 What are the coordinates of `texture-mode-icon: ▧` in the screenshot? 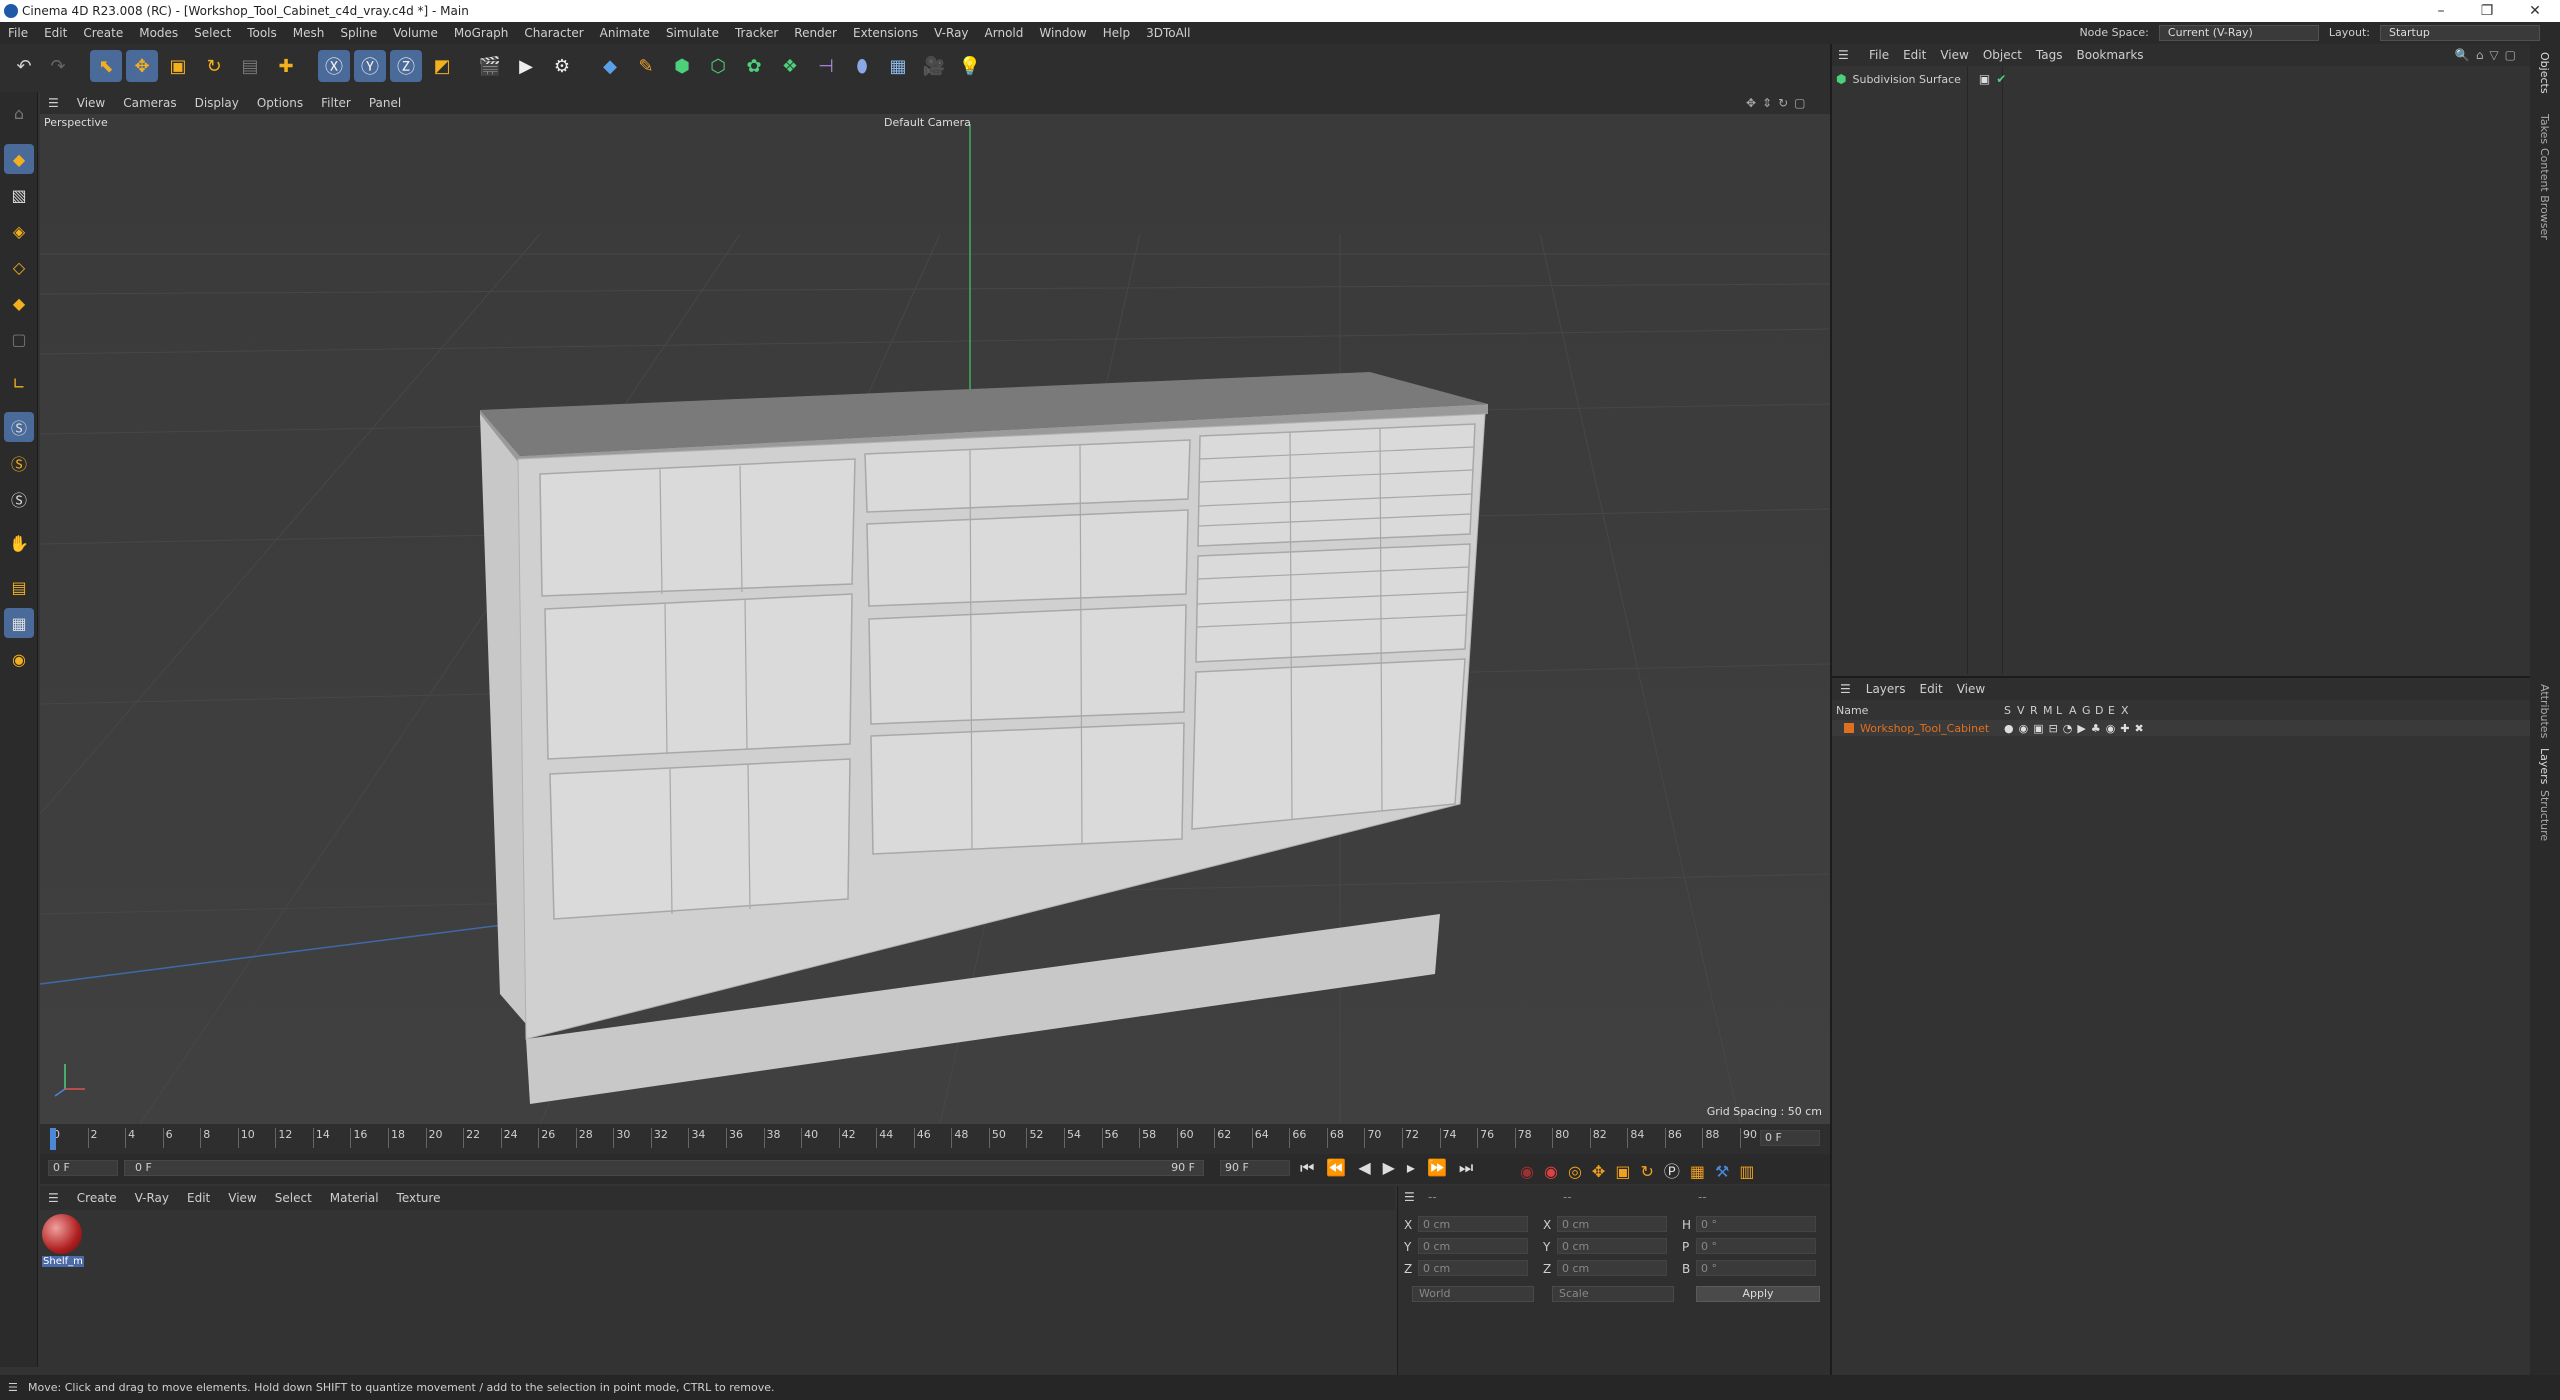 It's located at (19, 195).